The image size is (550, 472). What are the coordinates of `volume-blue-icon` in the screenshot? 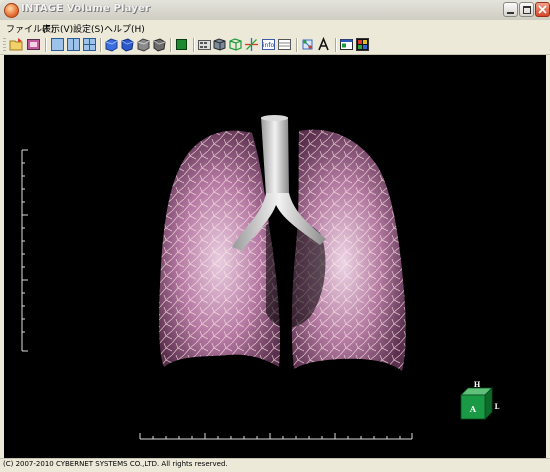 It's located at (111, 45).